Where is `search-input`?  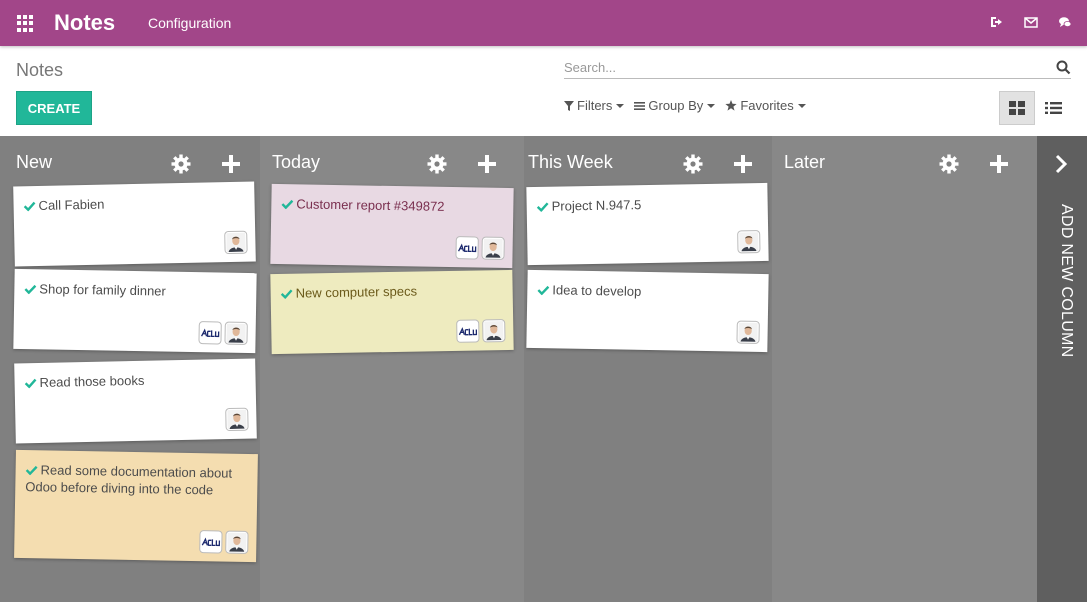 search-input is located at coordinates (804, 67).